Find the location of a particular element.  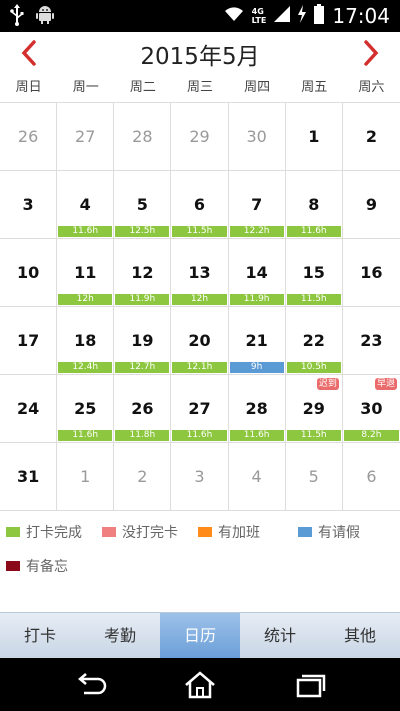

day-number: 5 is located at coordinates (313, 476).